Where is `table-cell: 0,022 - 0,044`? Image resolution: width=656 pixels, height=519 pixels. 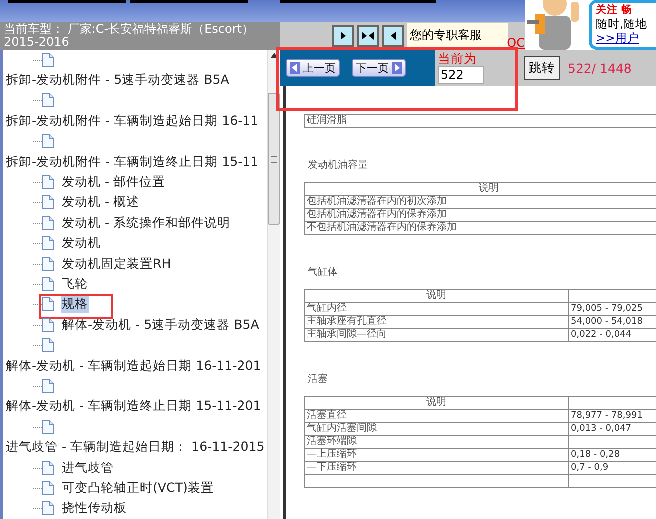
table-cell: 0,022 - 0,044 is located at coordinates (612, 335).